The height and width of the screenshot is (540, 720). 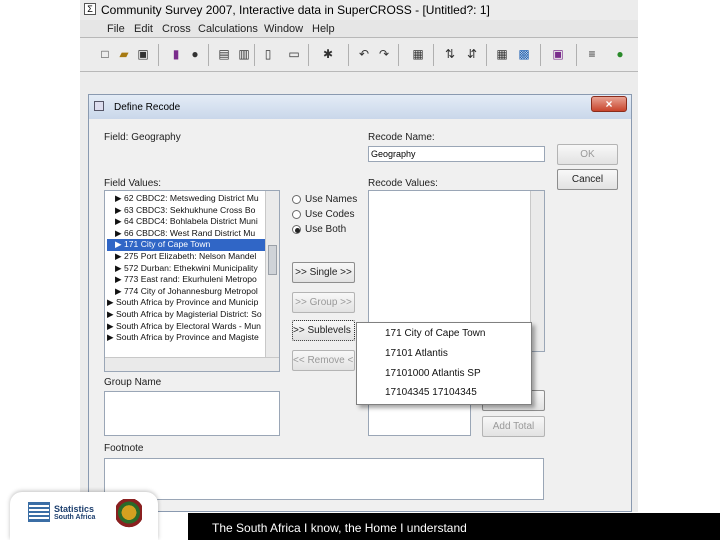 I want to click on menu-file: File, so click(x=116, y=29).